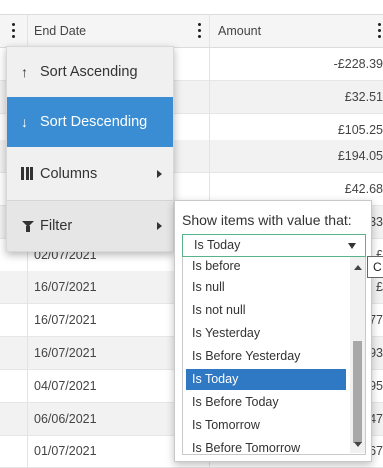 This screenshot has height=468, width=383. Describe the element at coordinates (357, 392) in the screenshot. I see `scroll-thumb` at that location.